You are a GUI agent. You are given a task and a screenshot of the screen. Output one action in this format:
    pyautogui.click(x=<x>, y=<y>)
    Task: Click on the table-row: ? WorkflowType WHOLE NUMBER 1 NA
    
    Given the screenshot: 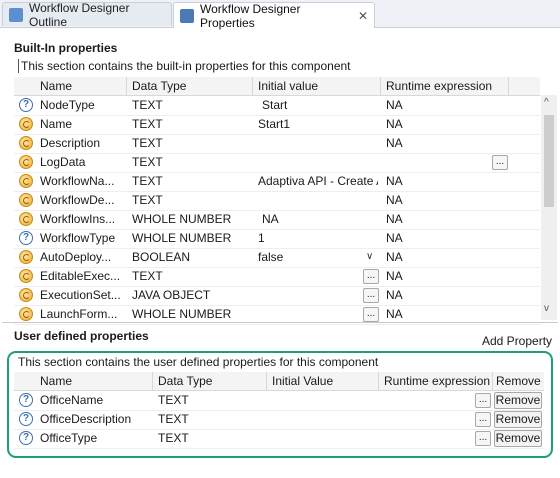 What is the action you would take?
    pyautogui.click(x=277, y=239)
    